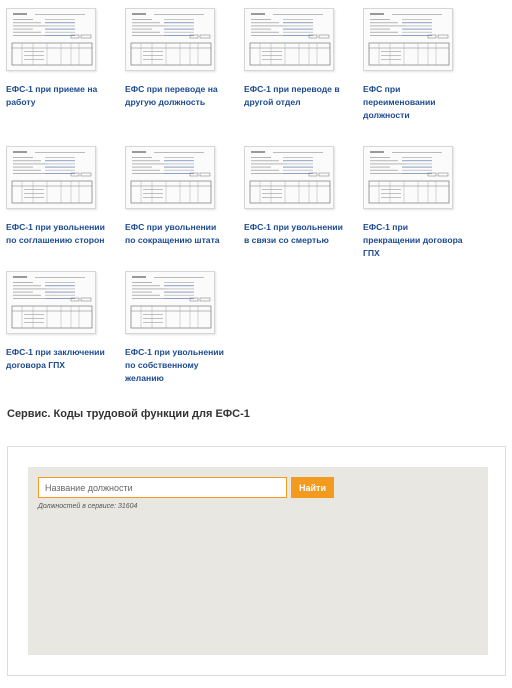  Describe the element at coordinates (413, 102) in the screenshot. I see `doc-card-label: ЕФС при переименовании должности` at that location.